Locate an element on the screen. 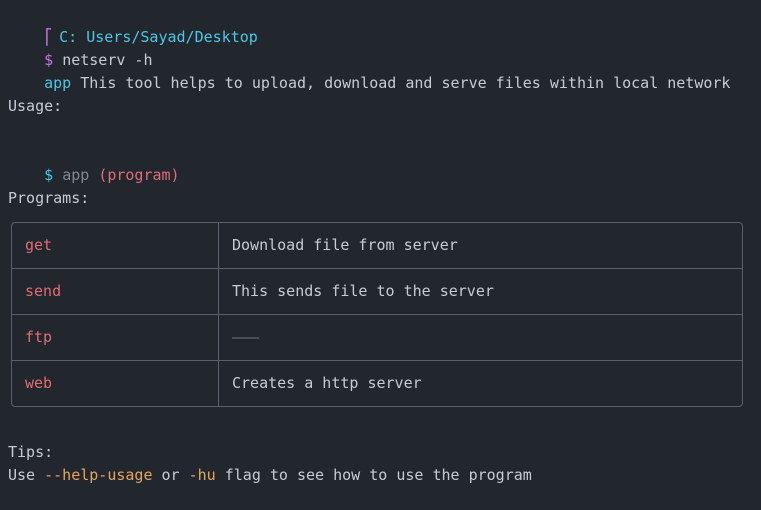 This screenshot has width=761, height=510. usage-line: $ app (program) is located at coordinates (384, 162).